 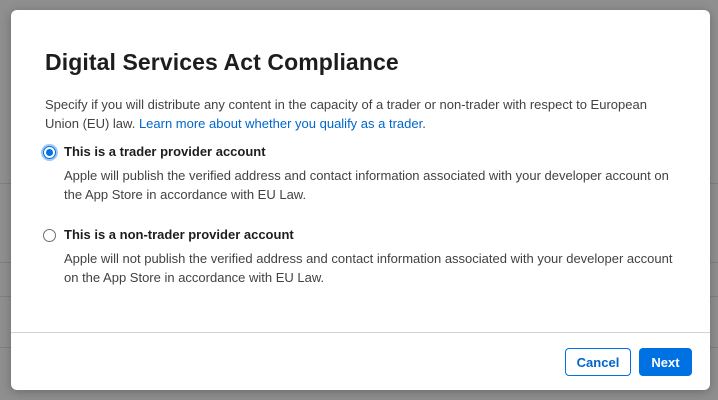 What do you see at coordinates (165, 151) in the screenshot?
I see `trader-option-label: This is a trader provider account` at bounding box center [165, 151].